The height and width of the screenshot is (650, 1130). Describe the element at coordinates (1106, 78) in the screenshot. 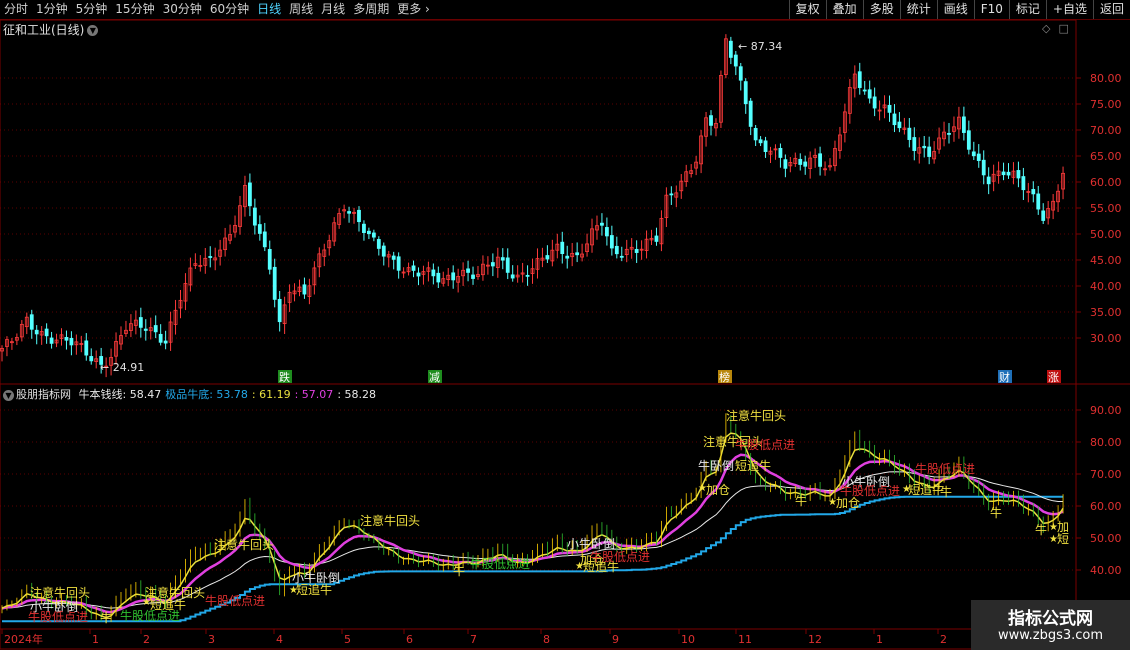

I see `y-tick-label: 80.00` at that location.